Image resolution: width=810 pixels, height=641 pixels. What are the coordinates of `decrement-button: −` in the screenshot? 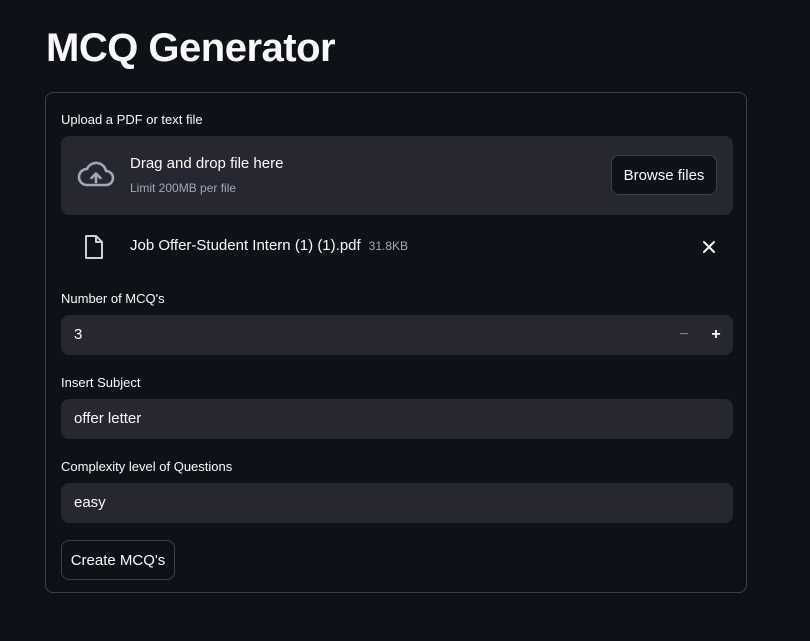 It's located at (684, 335).